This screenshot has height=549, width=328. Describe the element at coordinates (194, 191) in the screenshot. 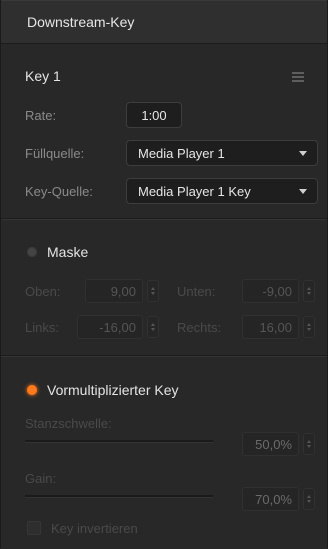

I see `key-source-value: Media Player 1 Key` at that location.